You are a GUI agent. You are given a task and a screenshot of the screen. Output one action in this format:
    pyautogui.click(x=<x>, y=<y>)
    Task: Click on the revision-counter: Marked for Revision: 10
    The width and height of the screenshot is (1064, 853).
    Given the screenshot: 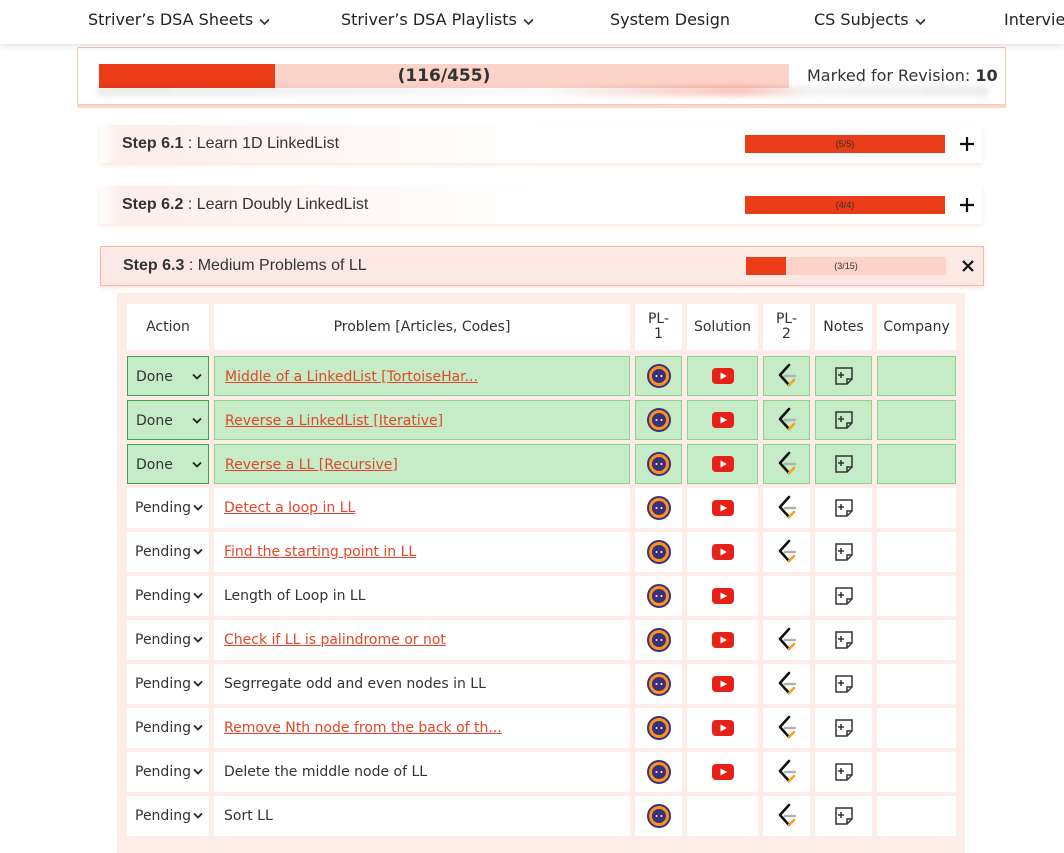 What is the action you would take?
    pyautogui.click(x=902, y=75)
    